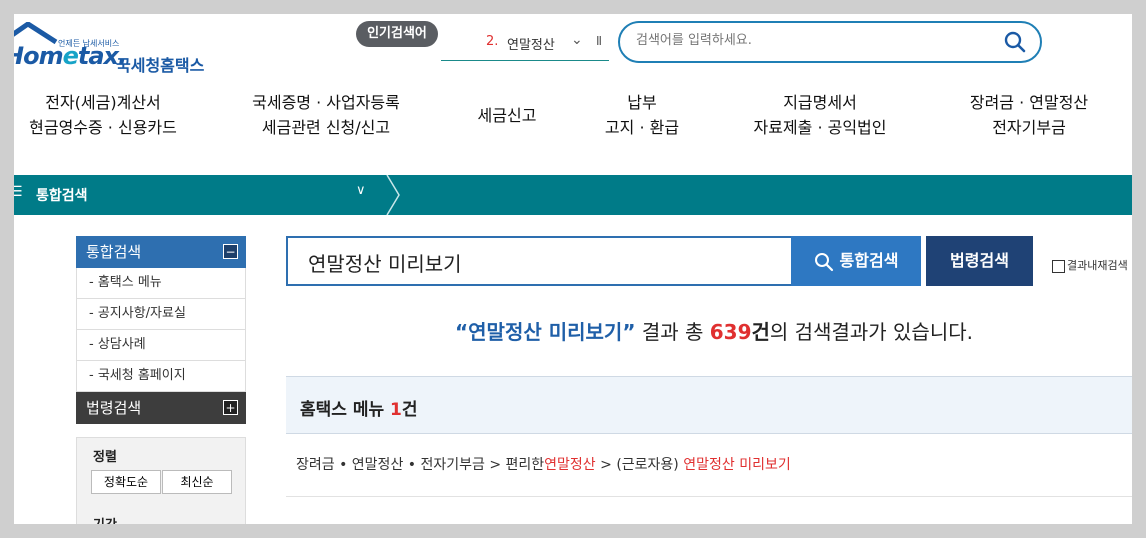 The image size is (1146, 538). I want to click on result-summary: “연말정산 미리보기” 결과 총 639건의 검색결과가 있습니다., so click(714, 332).